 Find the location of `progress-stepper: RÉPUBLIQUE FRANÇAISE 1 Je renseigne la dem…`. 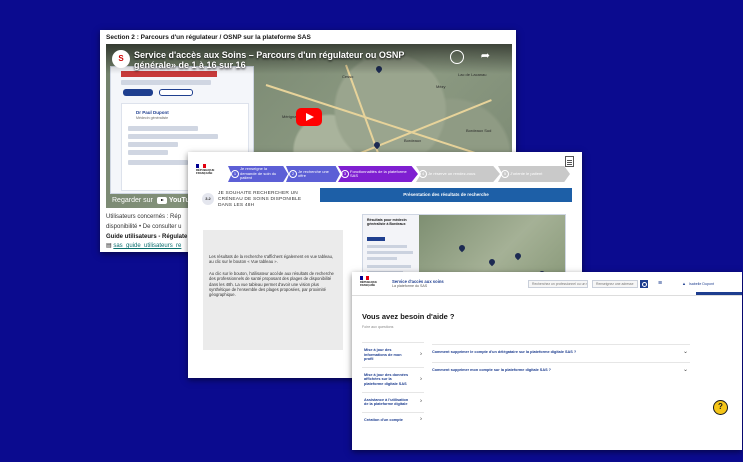

progress-stepper: RÉPUBLIQUE FRANÇAISE 1 Je renseigne la dem… is located at coordinates (385, 174).